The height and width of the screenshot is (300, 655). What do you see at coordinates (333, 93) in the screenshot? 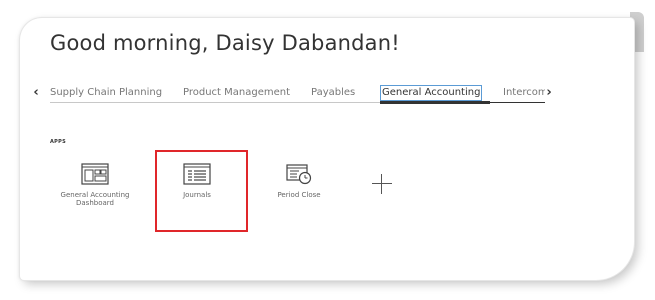
I see `tab-payables: Payables` at bounding box center [333, 93].